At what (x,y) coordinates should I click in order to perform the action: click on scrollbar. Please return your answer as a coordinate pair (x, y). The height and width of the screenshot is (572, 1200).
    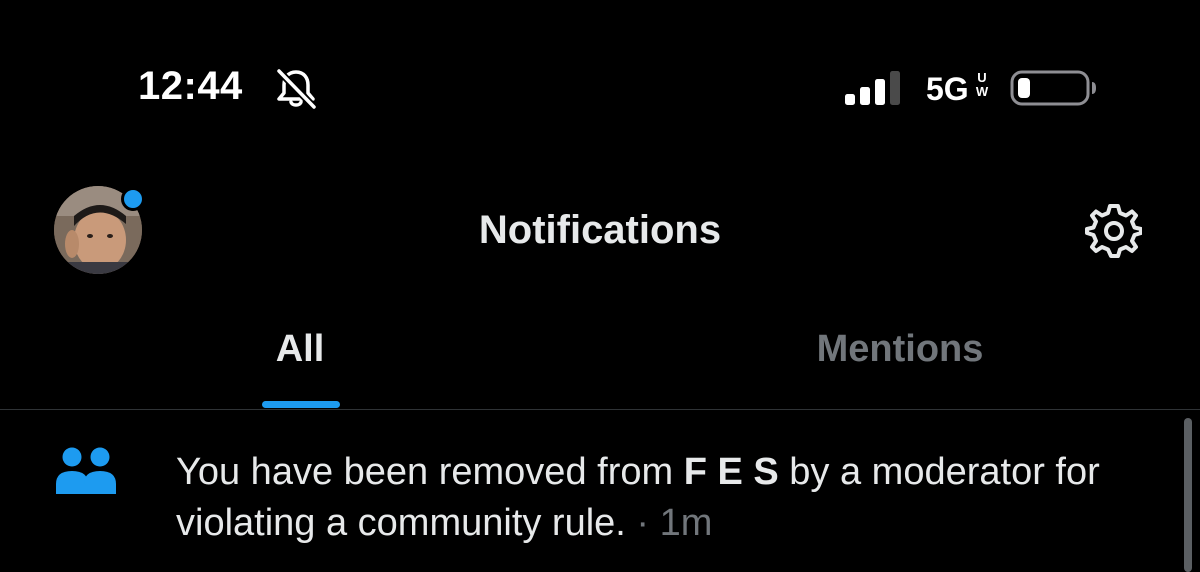
    Looking at the image, I should click on (1188, 495).